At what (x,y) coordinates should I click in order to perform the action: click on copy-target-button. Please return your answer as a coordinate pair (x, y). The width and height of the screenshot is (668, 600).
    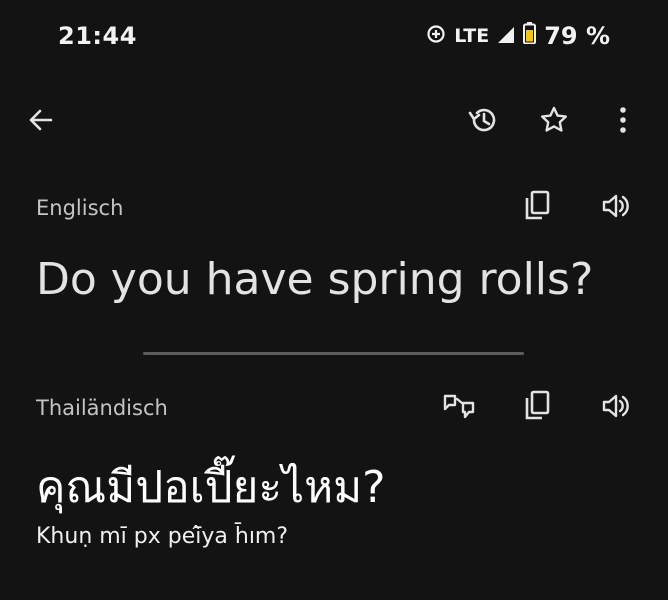
    Looking at the image, I should click on (537, 408).